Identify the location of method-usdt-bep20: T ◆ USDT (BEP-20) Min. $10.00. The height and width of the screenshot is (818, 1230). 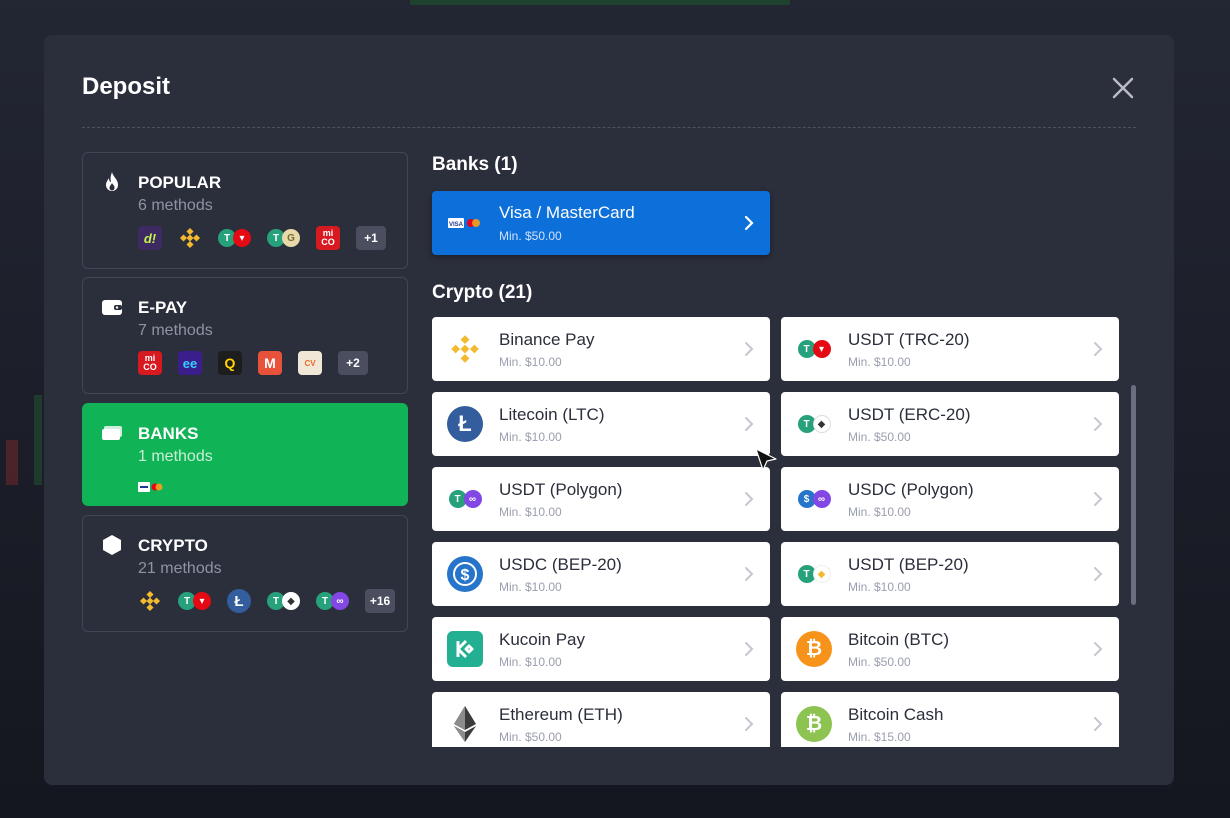
(950, 574).